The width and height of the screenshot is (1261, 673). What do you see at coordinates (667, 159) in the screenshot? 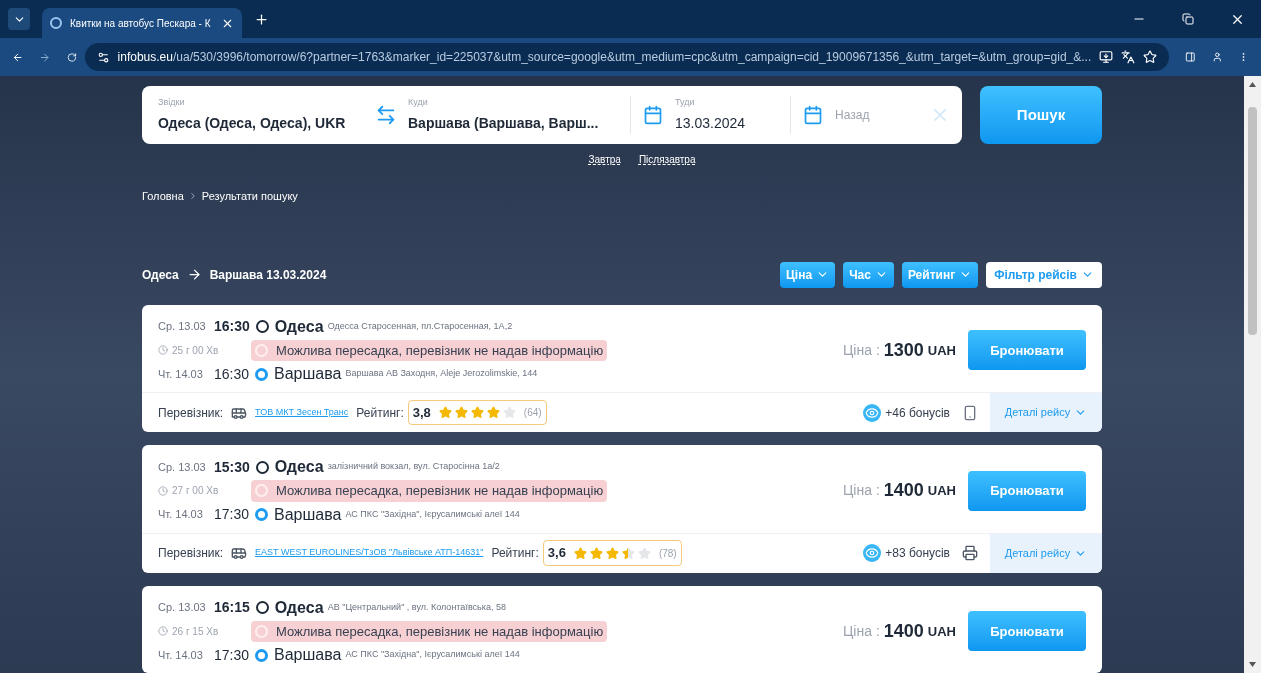
I see `quick-date-link: Післязавтра` at bounding box center [667, 159].